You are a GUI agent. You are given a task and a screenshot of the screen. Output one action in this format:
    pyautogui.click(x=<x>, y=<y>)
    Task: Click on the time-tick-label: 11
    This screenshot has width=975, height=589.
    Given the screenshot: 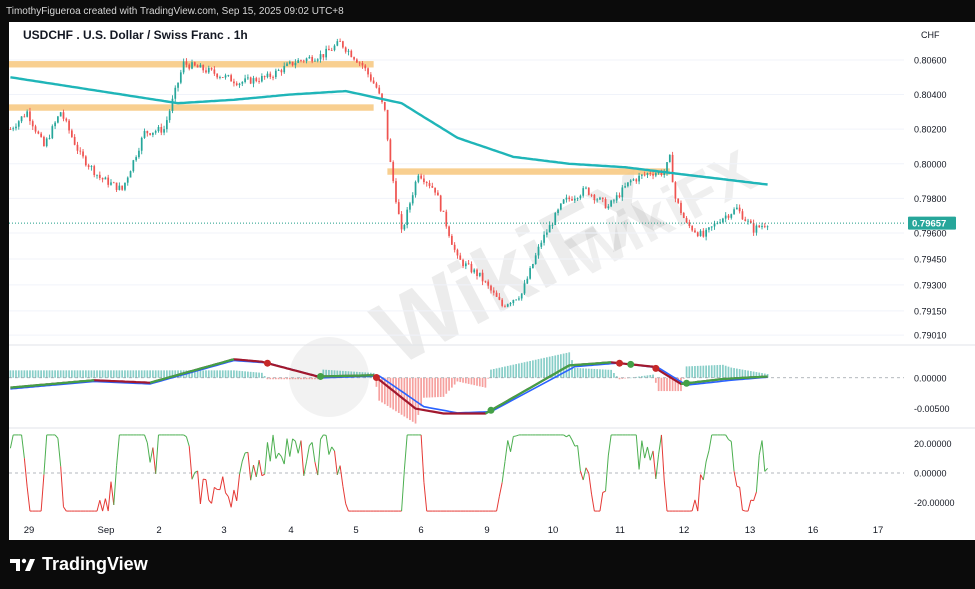 What is the action you would take?
    pyautogui.click(x=620, y=530)
    